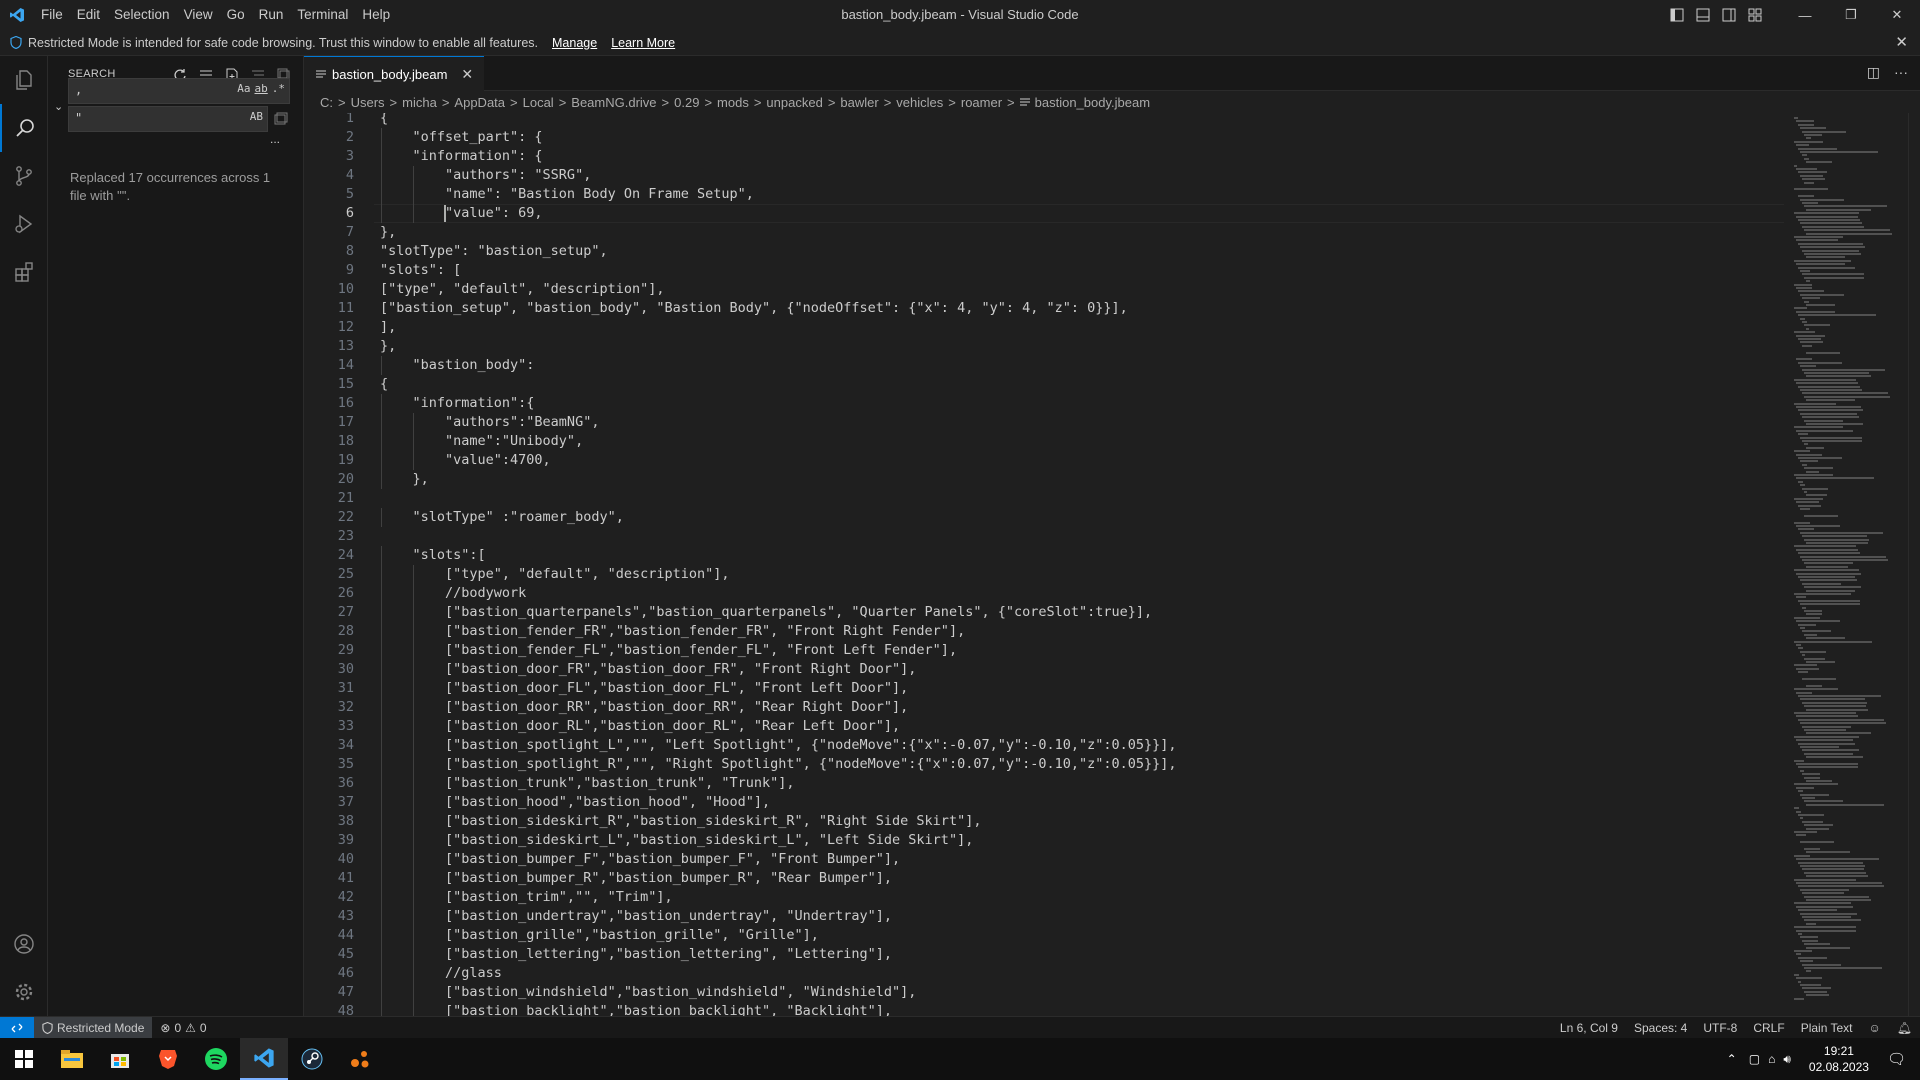 Image resolution: width=1920 pixels, height=1080 pixels. I want to click on brave-browser-icon, so click(168, 1059).